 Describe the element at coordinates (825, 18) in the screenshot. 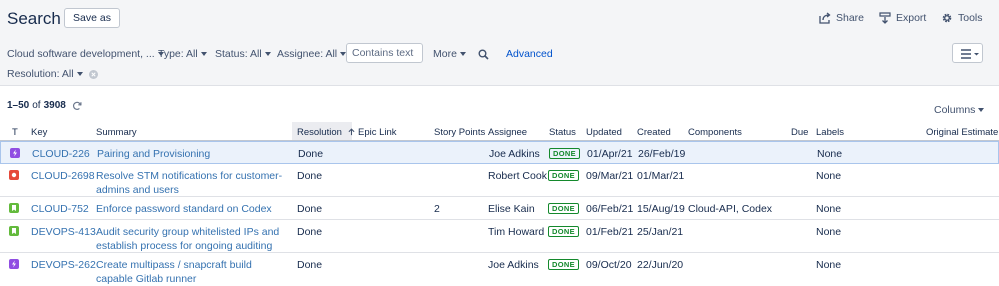

I see `share-icon` at that location.